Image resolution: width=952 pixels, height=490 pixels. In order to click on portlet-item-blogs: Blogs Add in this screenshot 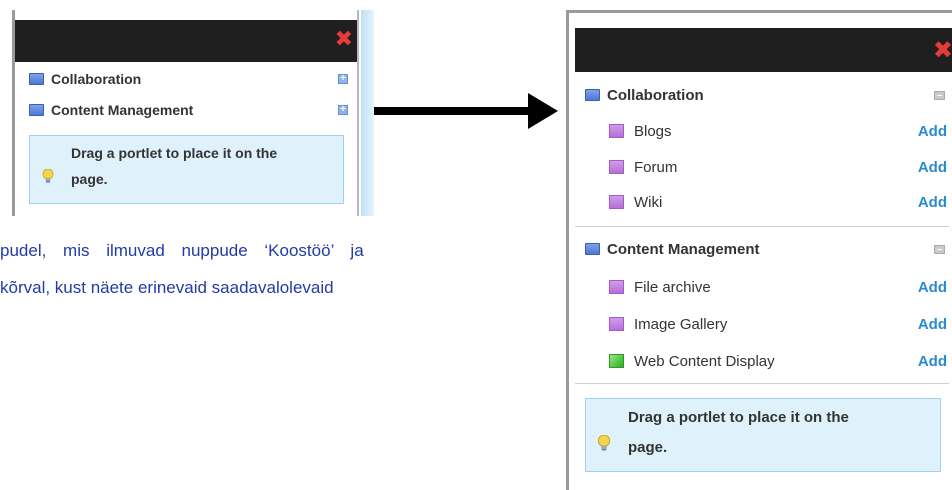, I will do `click(778, 131)`.